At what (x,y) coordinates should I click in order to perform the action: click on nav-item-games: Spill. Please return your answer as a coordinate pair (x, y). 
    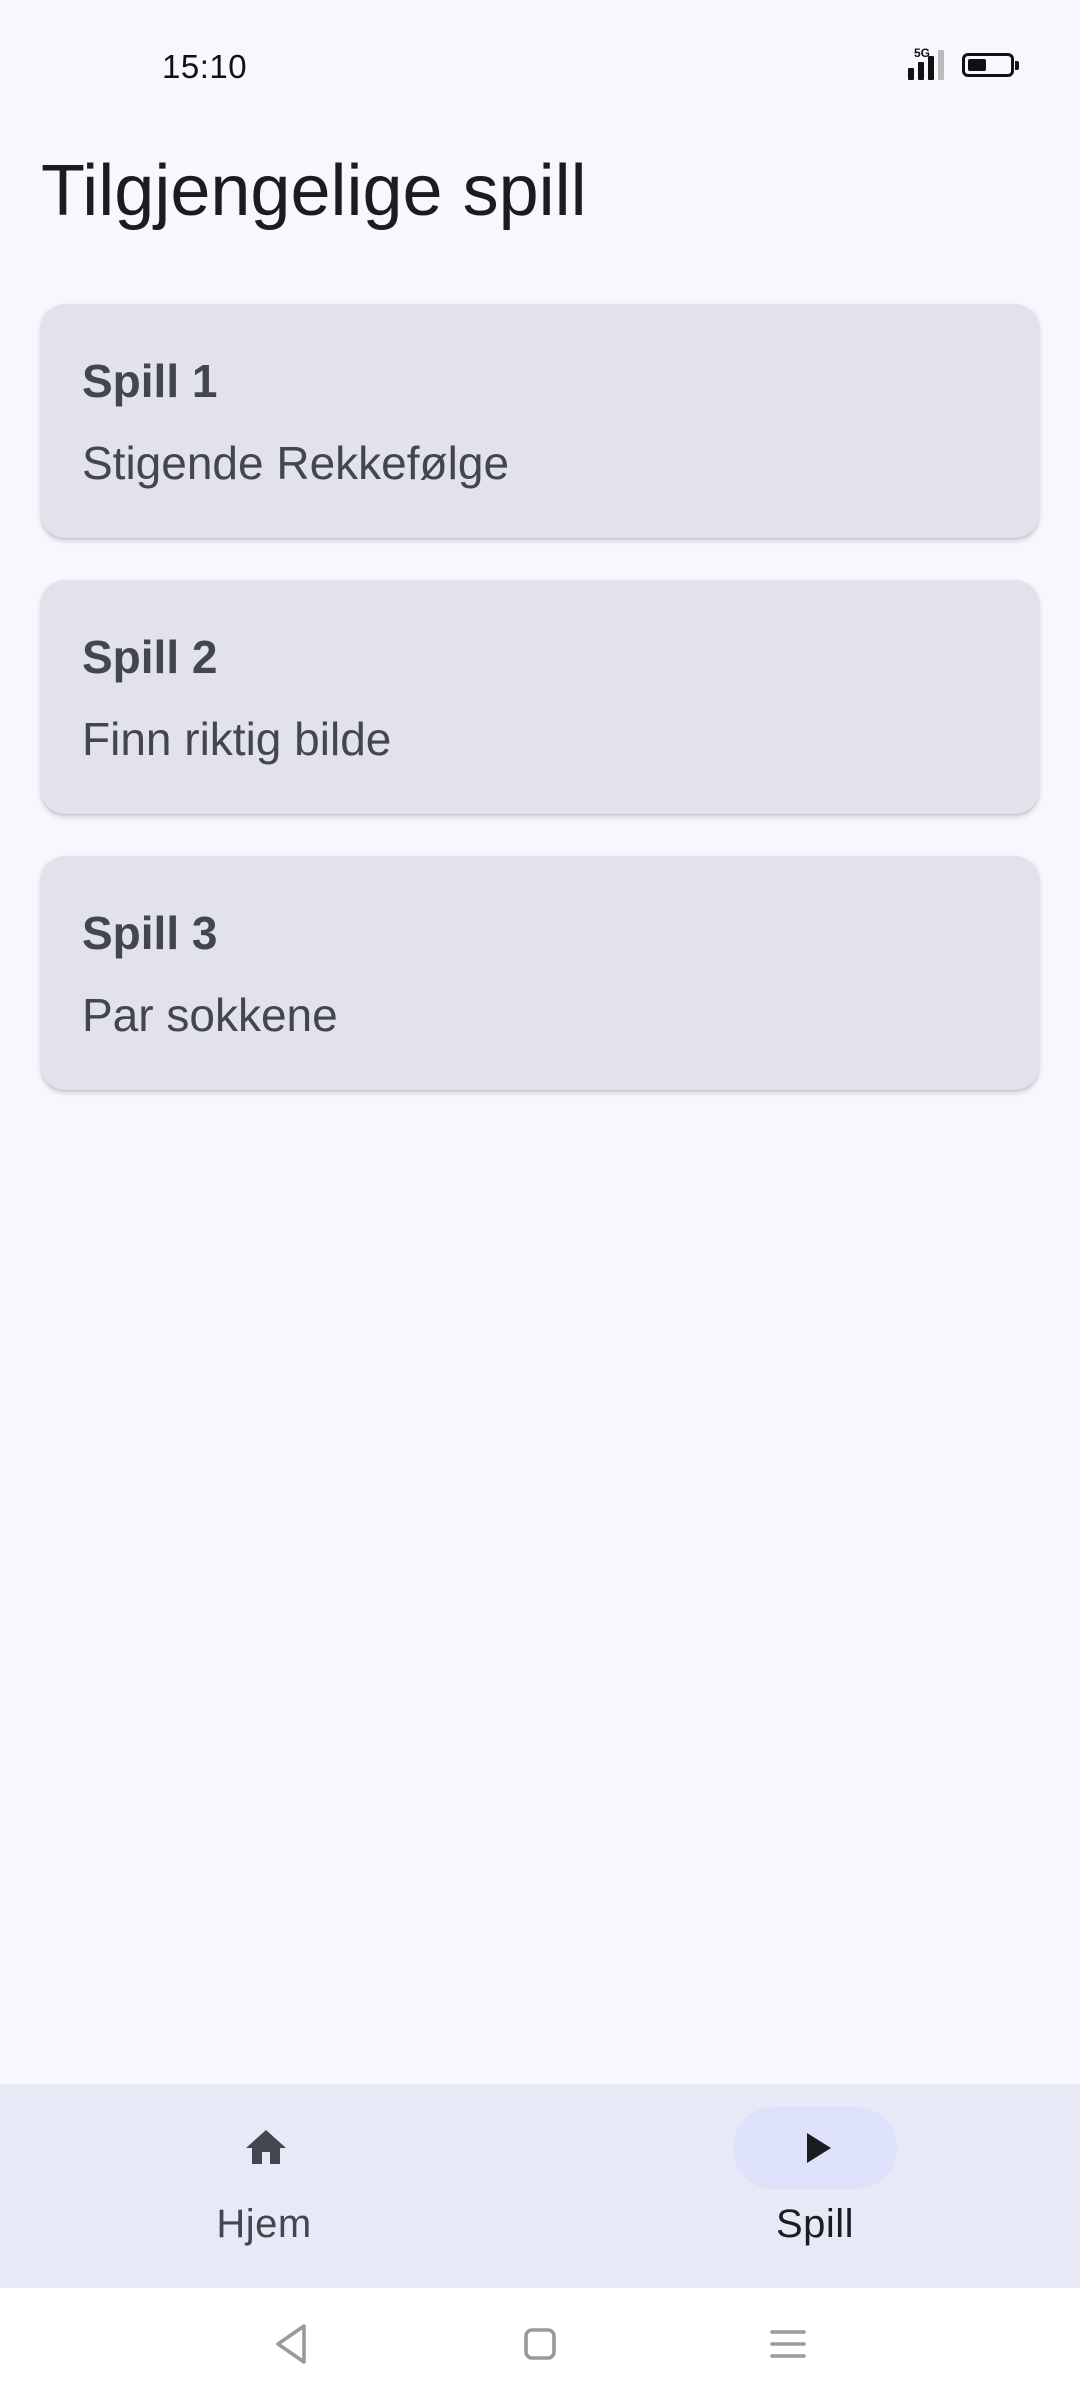
    Looking at the image, I should click on (815, 2186).